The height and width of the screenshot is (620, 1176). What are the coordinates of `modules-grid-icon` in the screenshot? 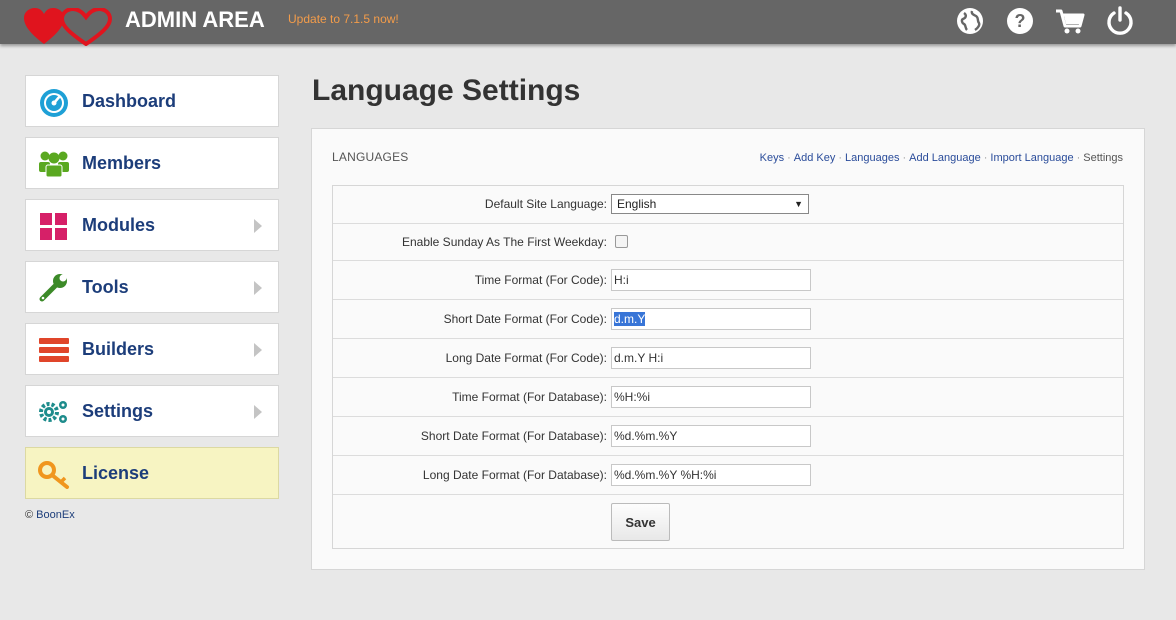 It's located at (54, 226).